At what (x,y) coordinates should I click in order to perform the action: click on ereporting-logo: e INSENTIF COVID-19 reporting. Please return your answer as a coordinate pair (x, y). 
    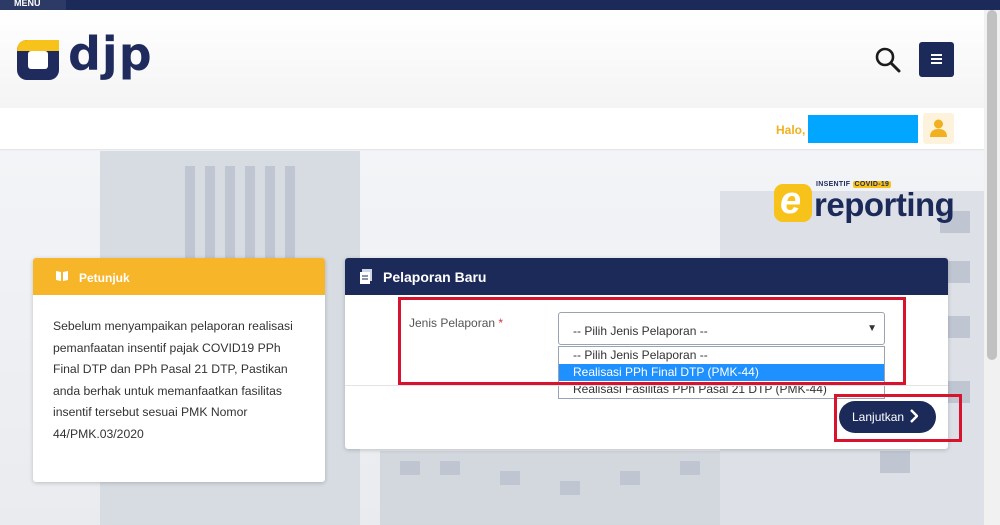
    Looking at the image, I should click on (864, 203).